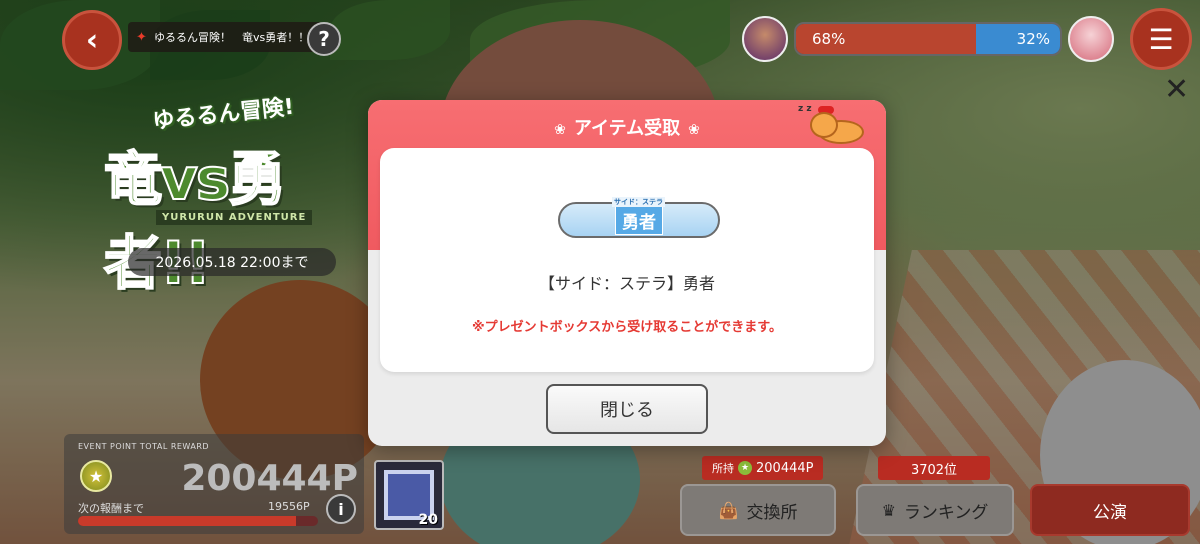 Image resolution: width=1200 pixels, height=544 pixels. I want to click on back-arrow-icon: ‹, so click(92, 40).